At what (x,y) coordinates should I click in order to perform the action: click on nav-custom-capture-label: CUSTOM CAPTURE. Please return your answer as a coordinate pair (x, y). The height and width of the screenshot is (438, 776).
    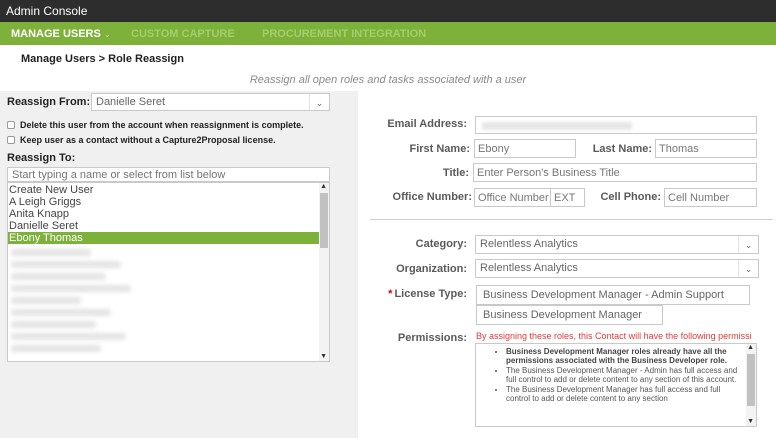
    Looking at the image, I should click on (183, 34).